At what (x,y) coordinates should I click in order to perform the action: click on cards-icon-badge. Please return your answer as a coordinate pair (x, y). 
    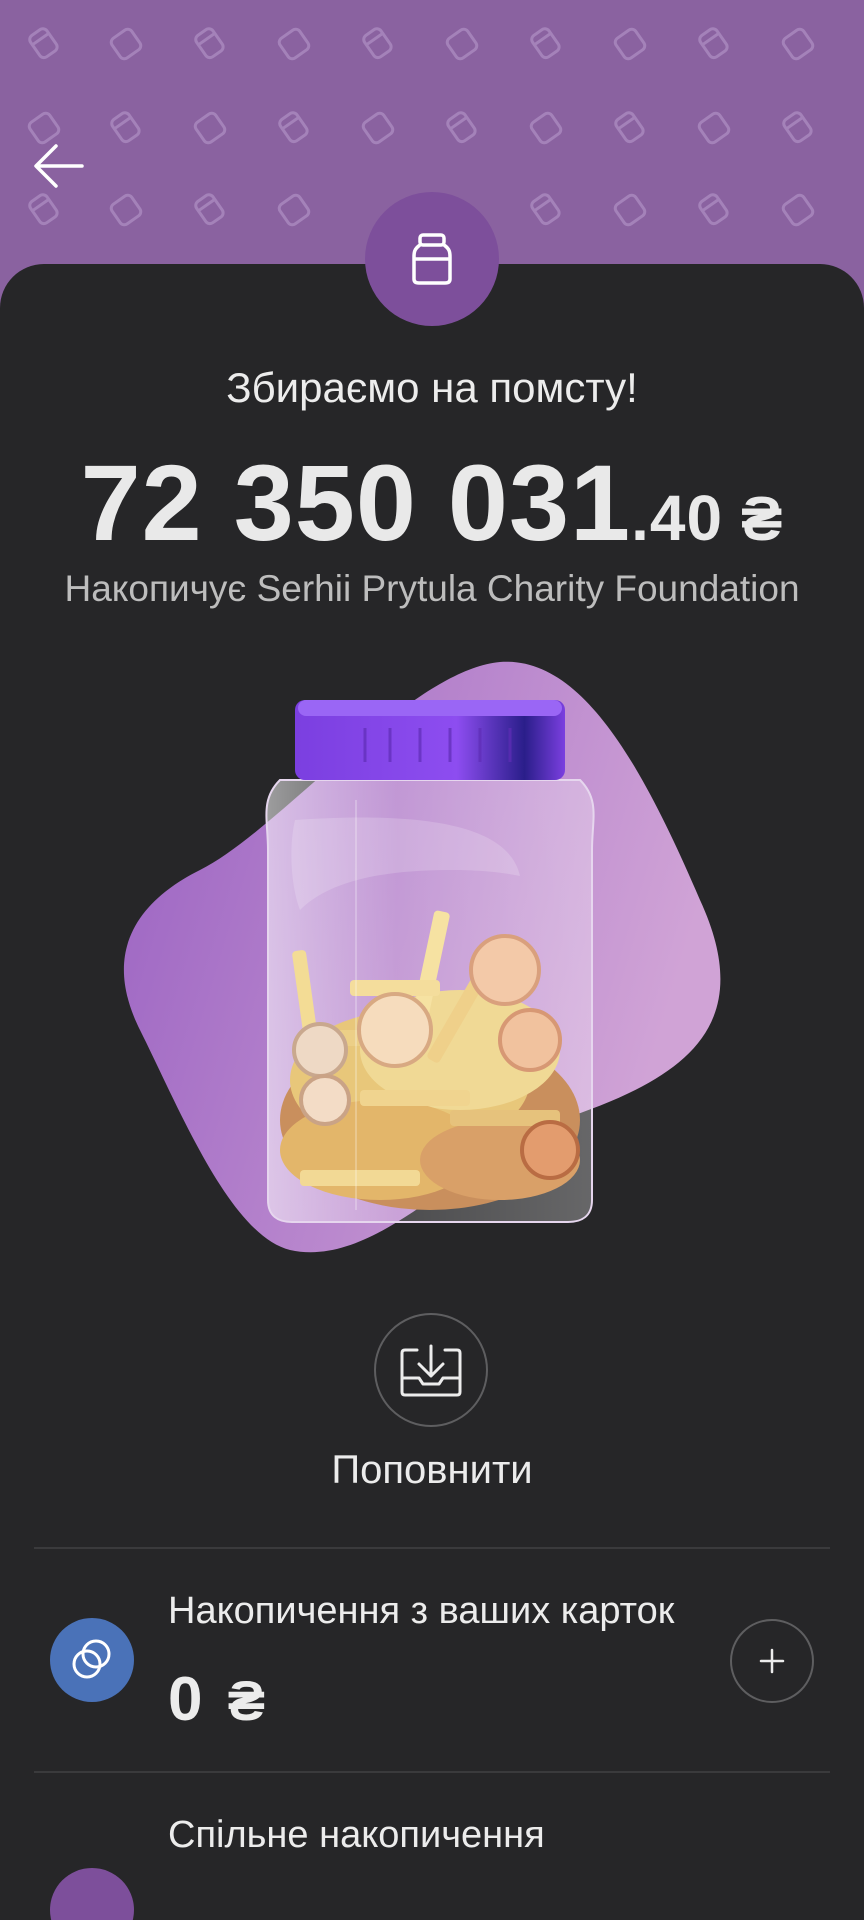
    Looking at the image, I should click on (92, 1660).